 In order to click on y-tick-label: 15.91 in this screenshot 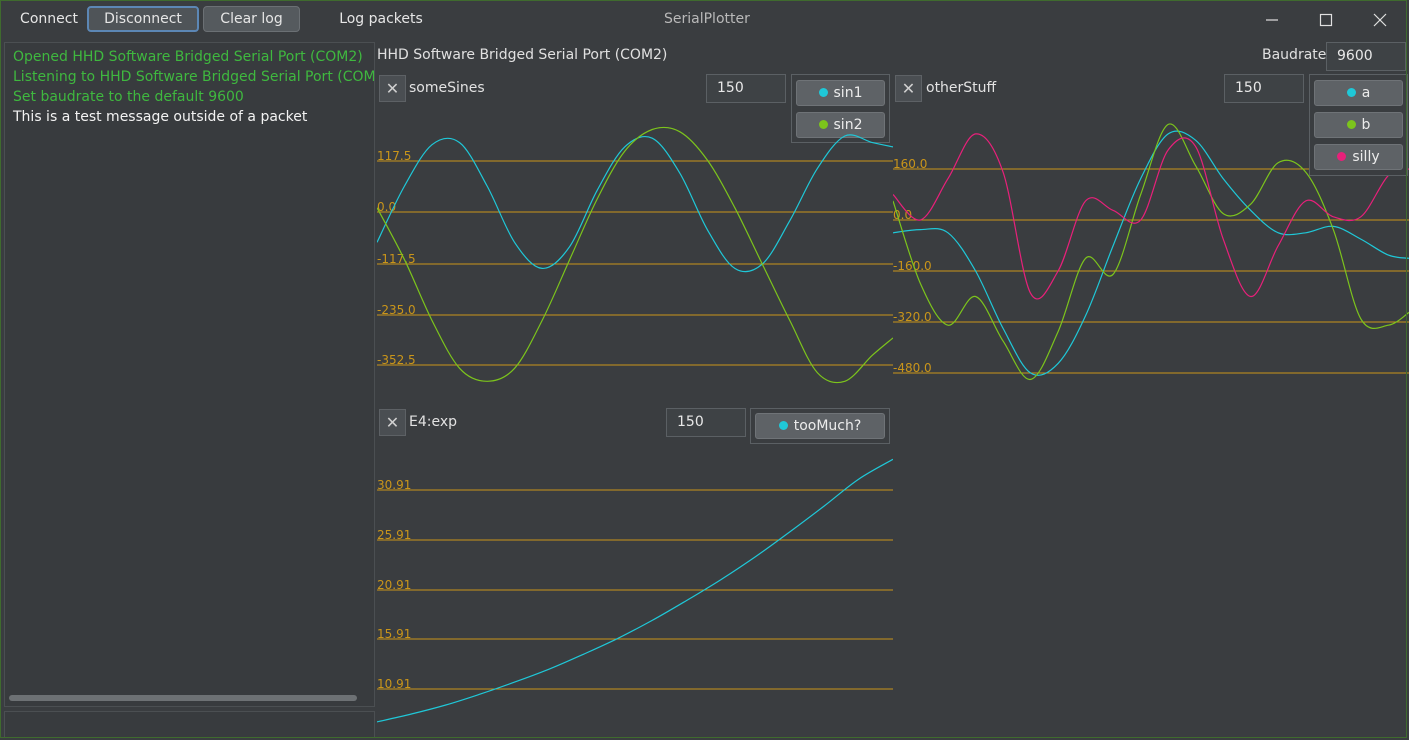, I will do `click(394, 634)`.